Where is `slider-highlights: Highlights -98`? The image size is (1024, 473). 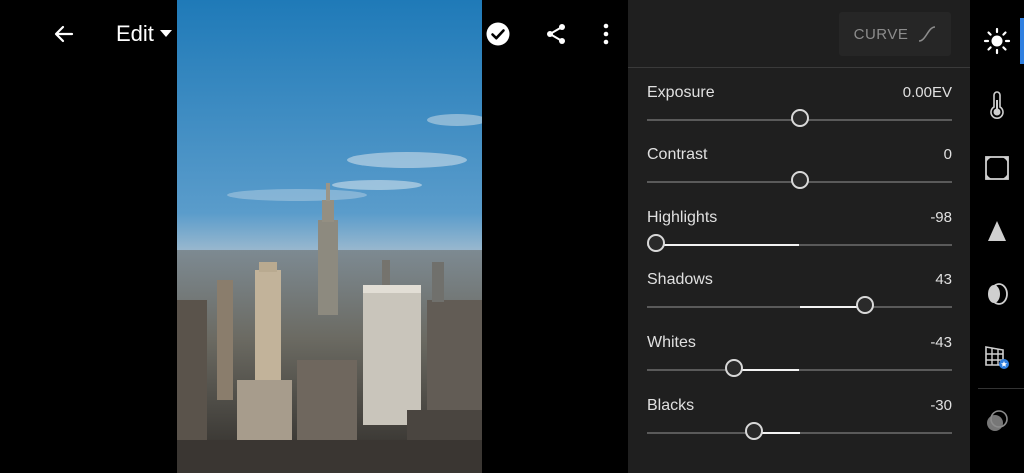
slider-highlights: Highlights -98 is located at coordinates (799, 235).